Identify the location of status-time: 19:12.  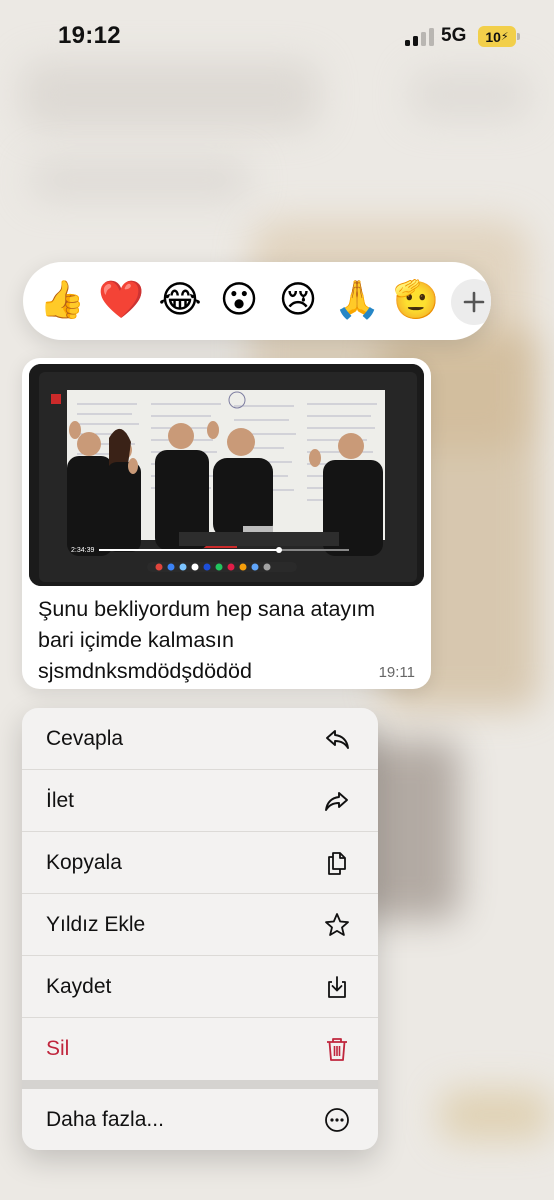
(89, 35).